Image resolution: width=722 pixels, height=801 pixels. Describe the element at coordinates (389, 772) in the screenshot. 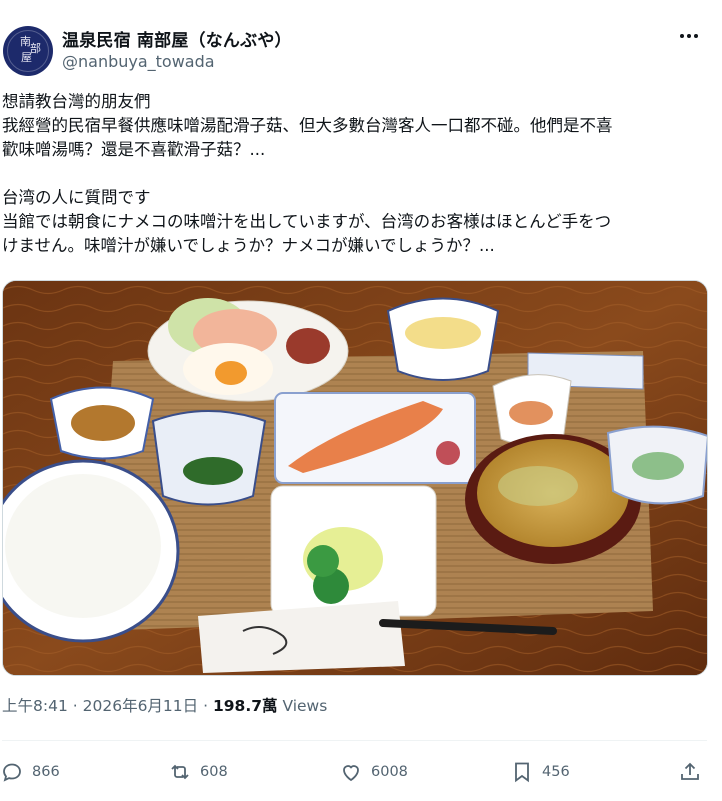

I see `like-count: 6008` at that location.